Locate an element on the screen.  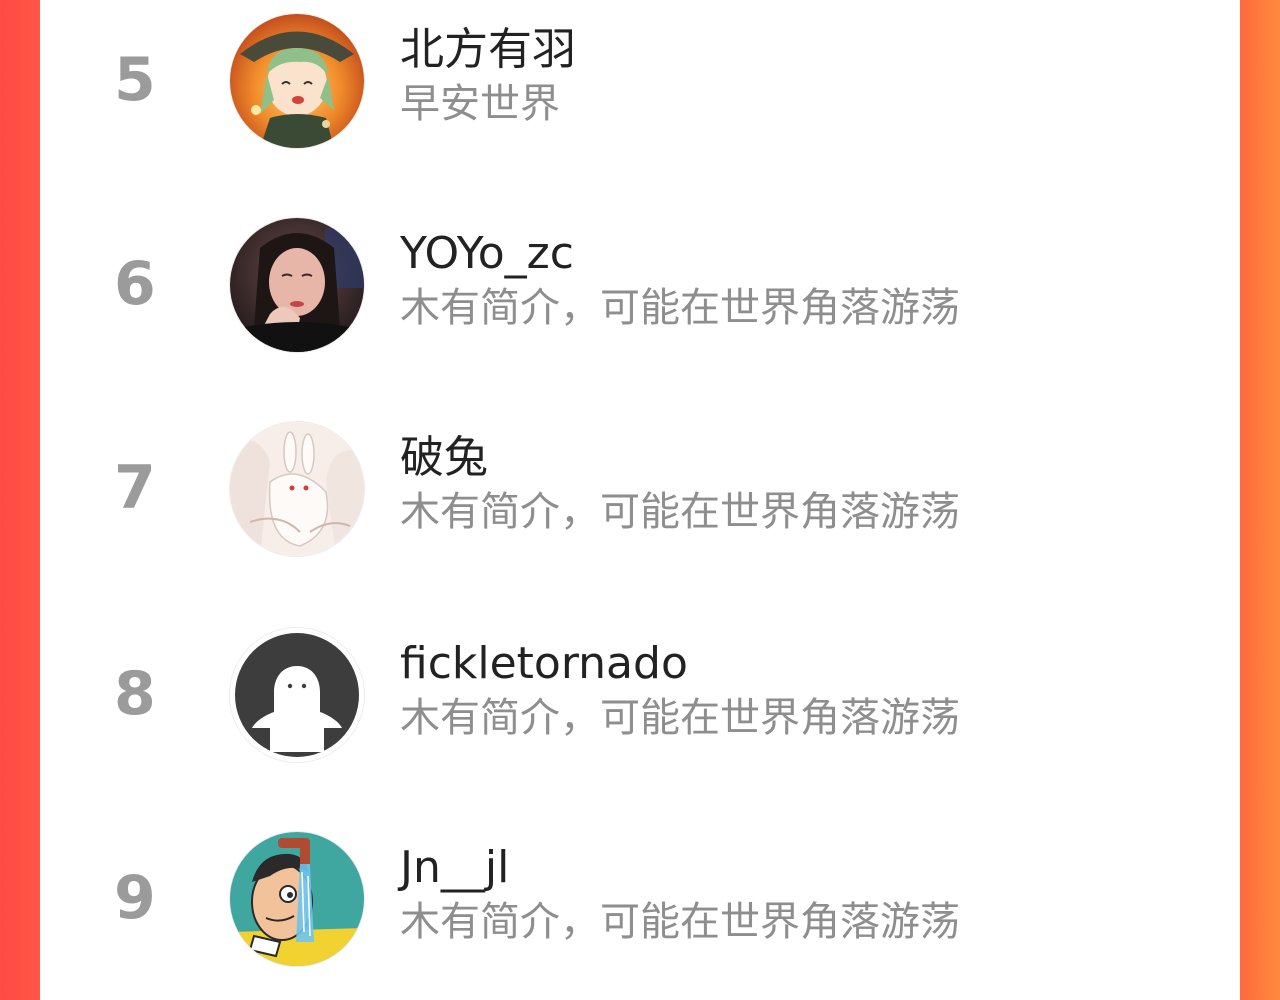
user-name: 北方有羽 is located at coordinates (488, 50).